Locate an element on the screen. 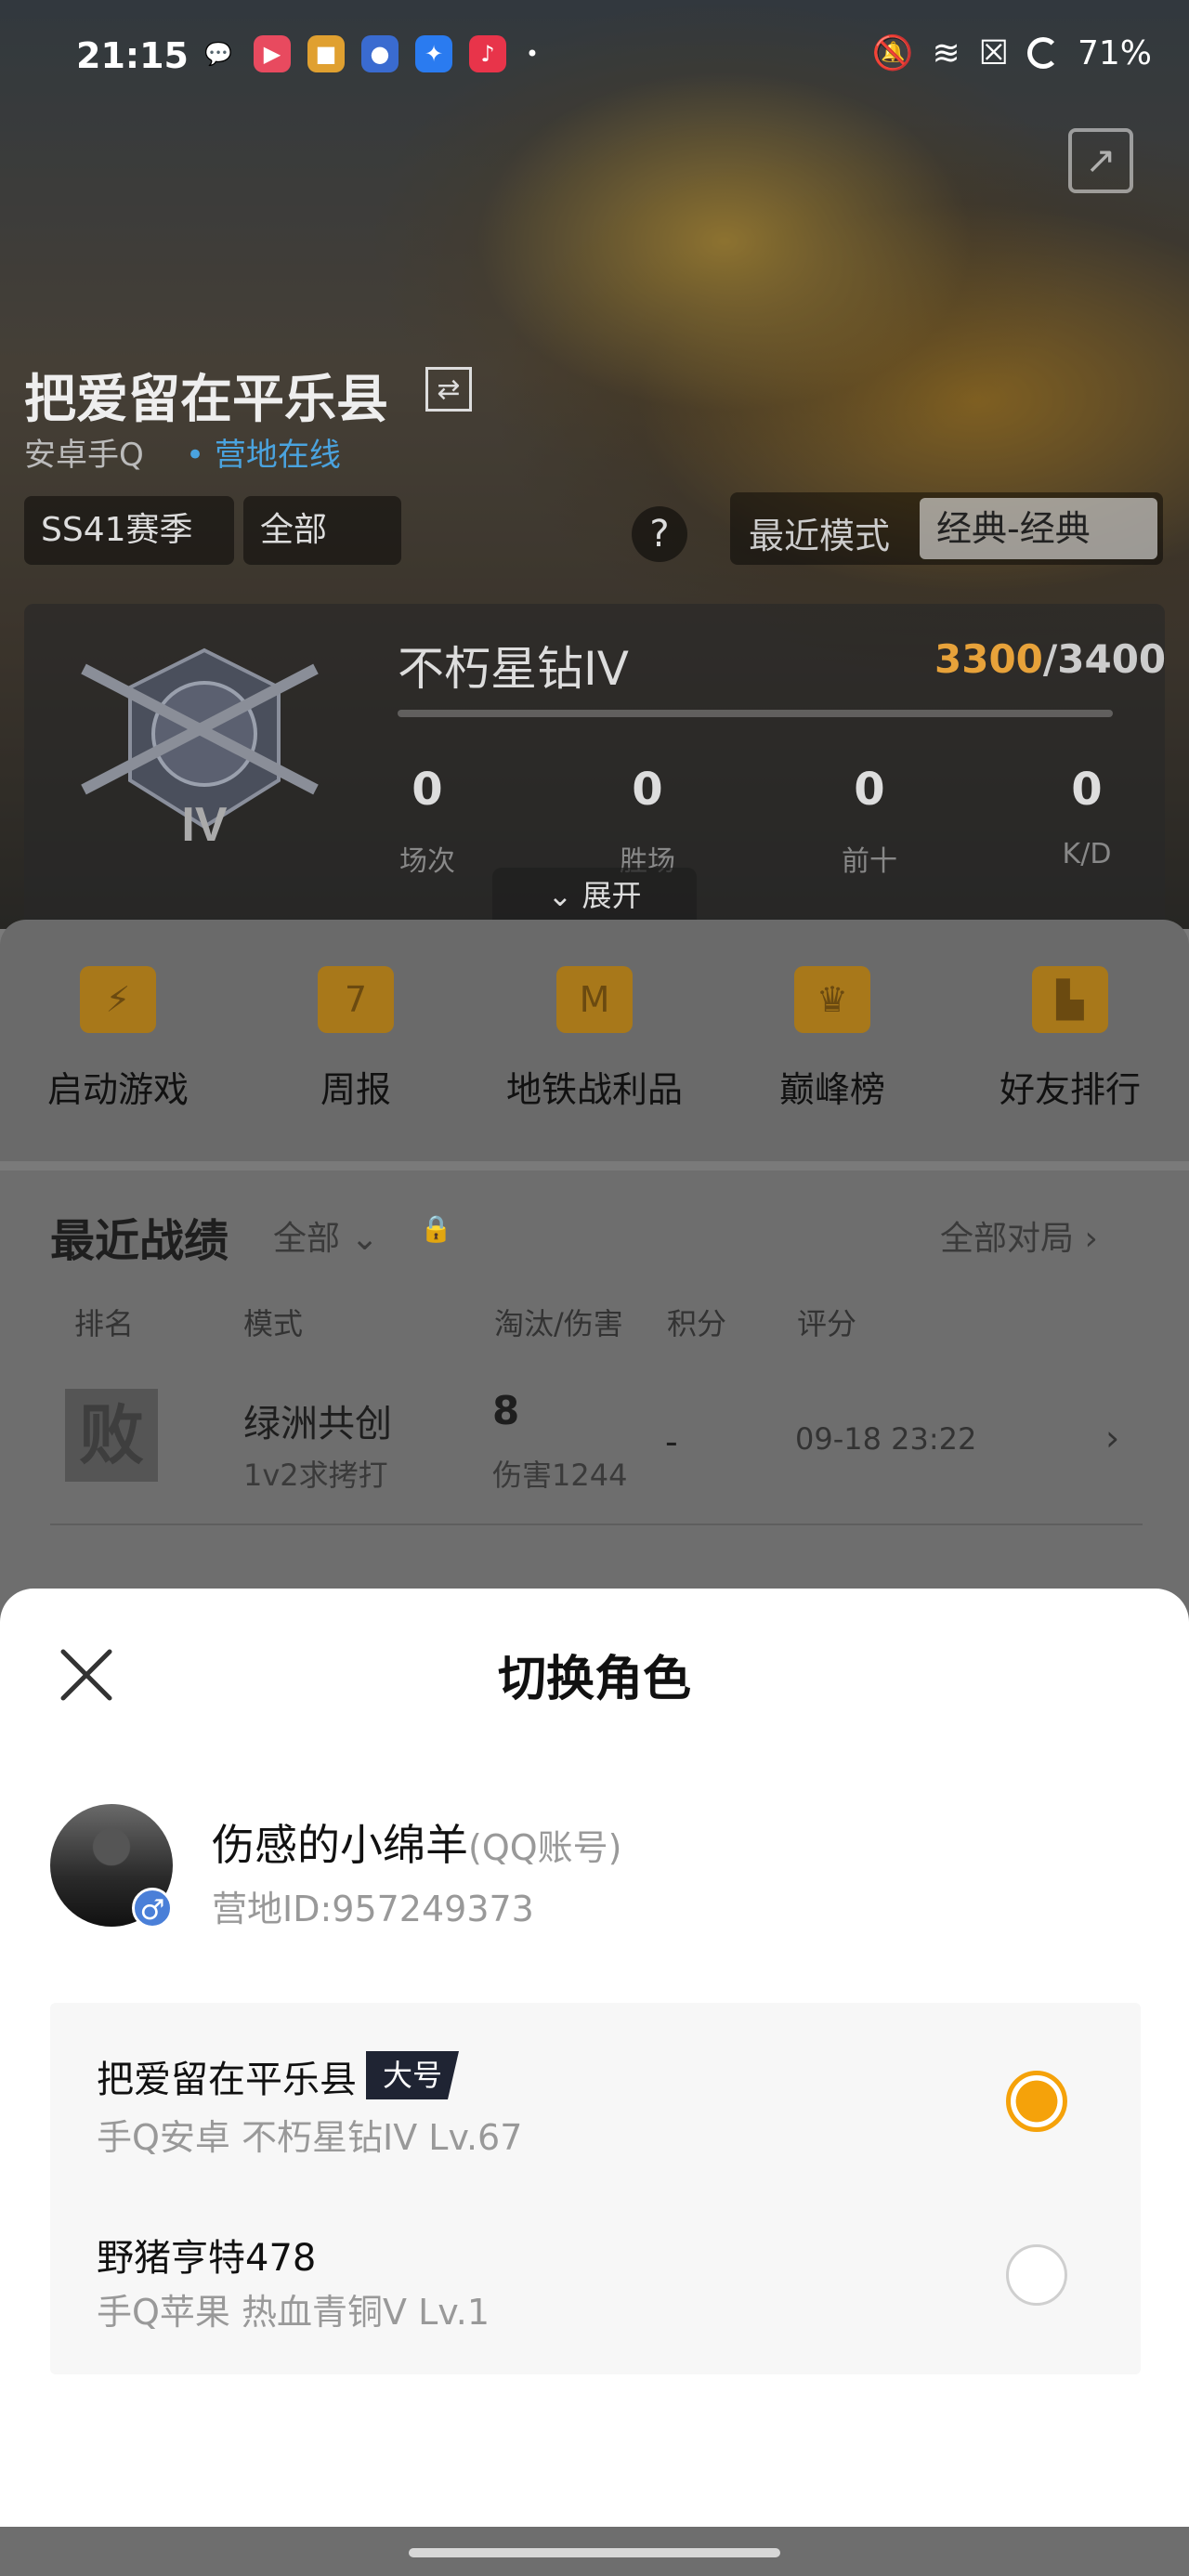  quick-metro-loot: M 地铁战利品 is located at coordinates (594, 1039).